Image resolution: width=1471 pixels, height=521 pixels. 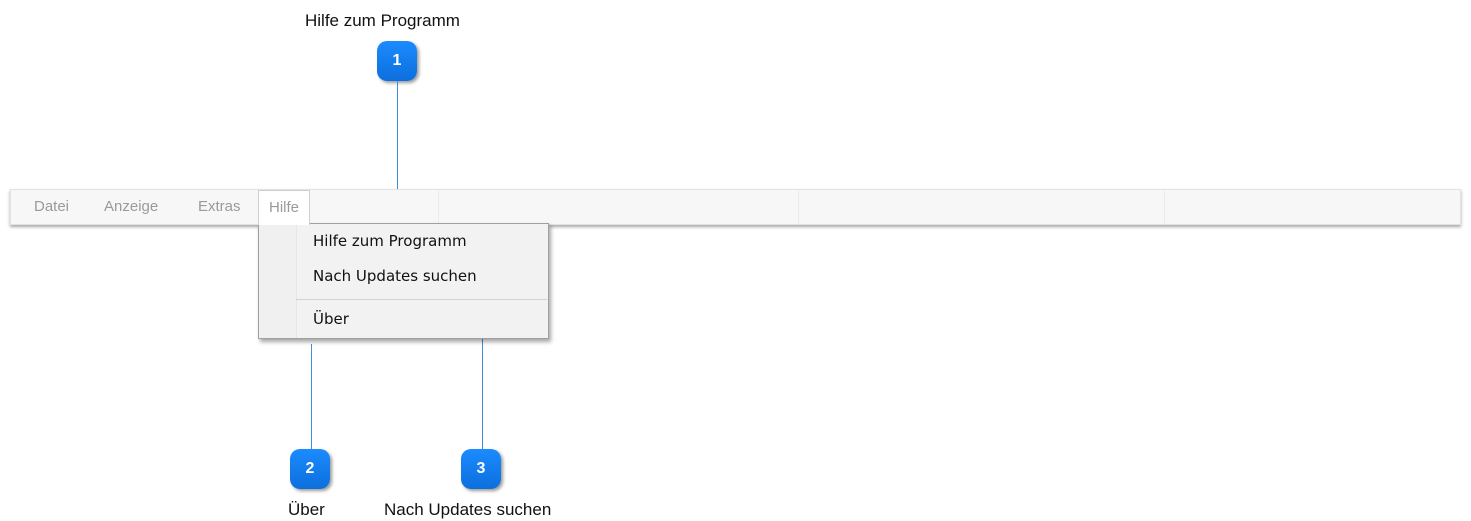 What do you see at coordinates (278, 281) in the screenshot?
I see `dropdown-icon-gutter` at bounding box center [278, 281].